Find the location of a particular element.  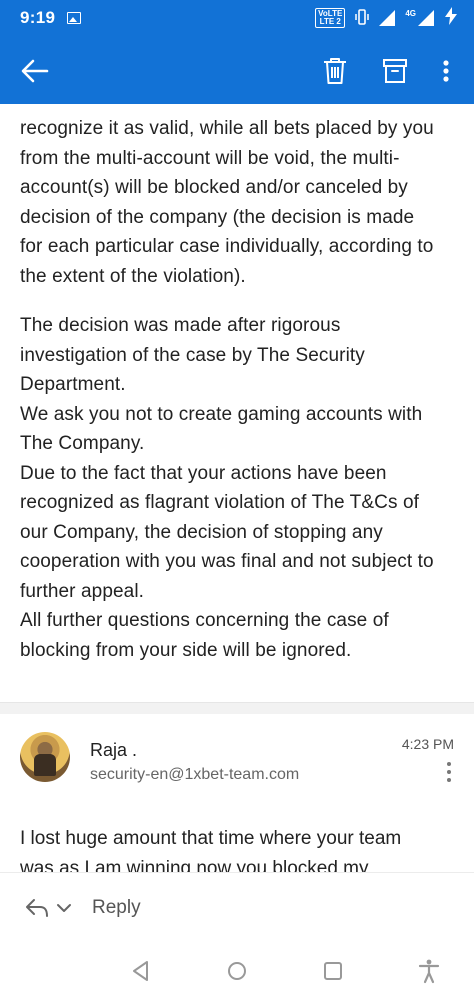

message-divider is located at coordinates (237, 708).